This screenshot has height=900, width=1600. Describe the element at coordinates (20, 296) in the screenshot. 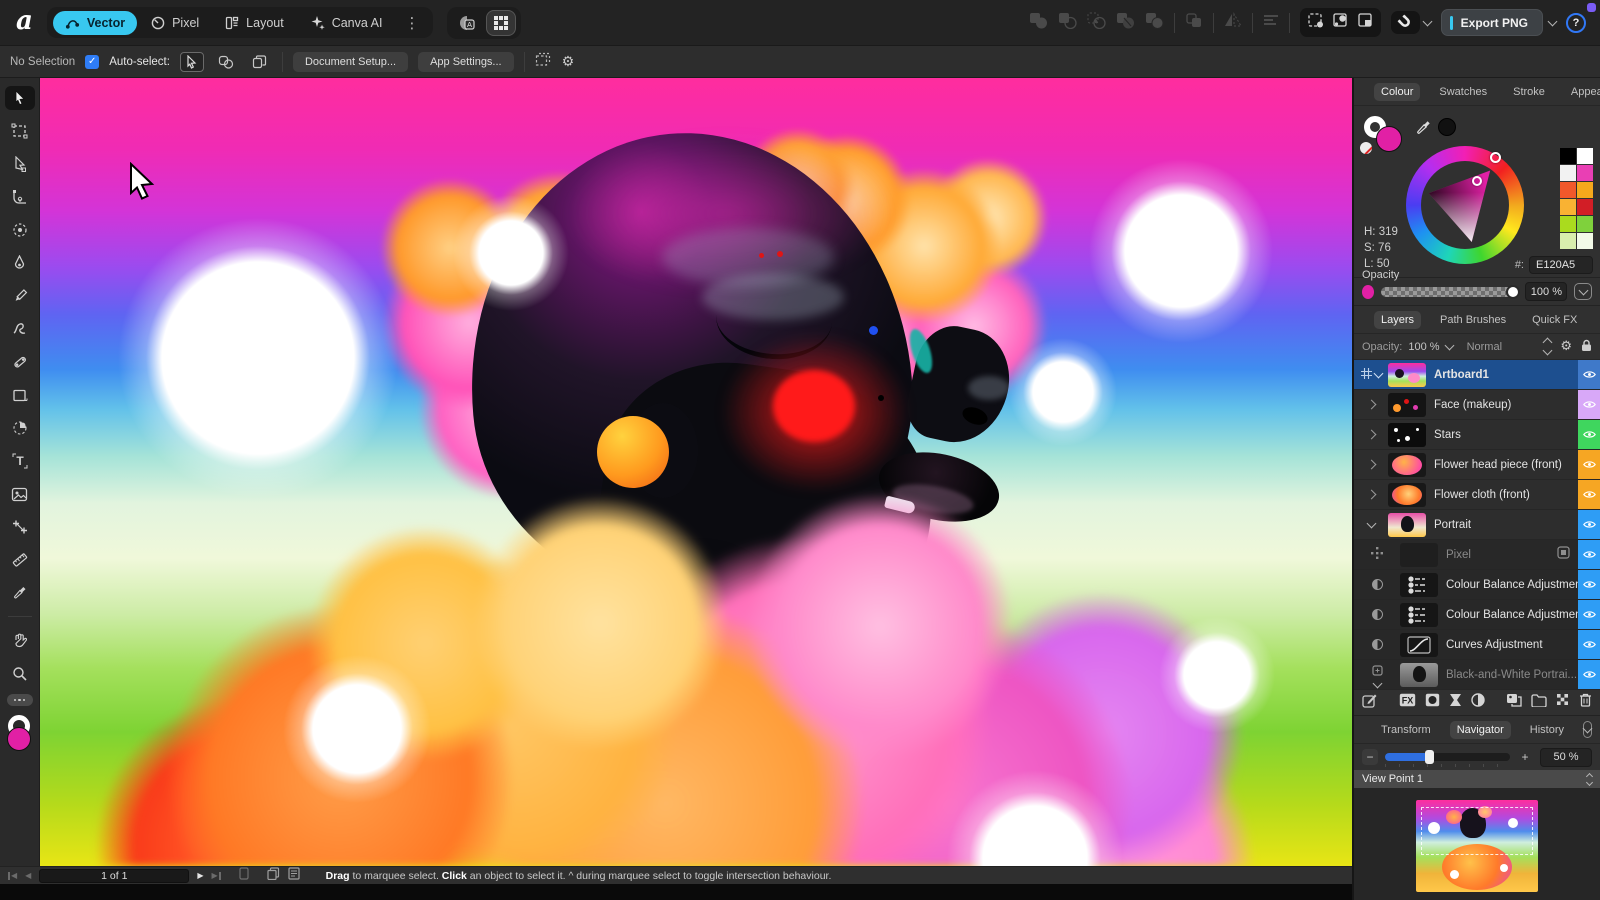

I see `pencil-tool` at that location.